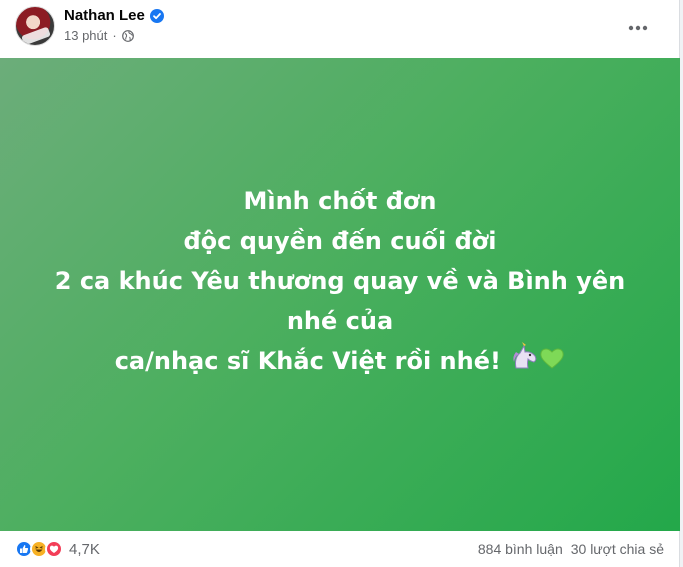  What do you see at coordinates (340, 29) in the screenshot?
I see `post-header: Nathan Lee 13 phút ·` at bounding box center [340, 29].